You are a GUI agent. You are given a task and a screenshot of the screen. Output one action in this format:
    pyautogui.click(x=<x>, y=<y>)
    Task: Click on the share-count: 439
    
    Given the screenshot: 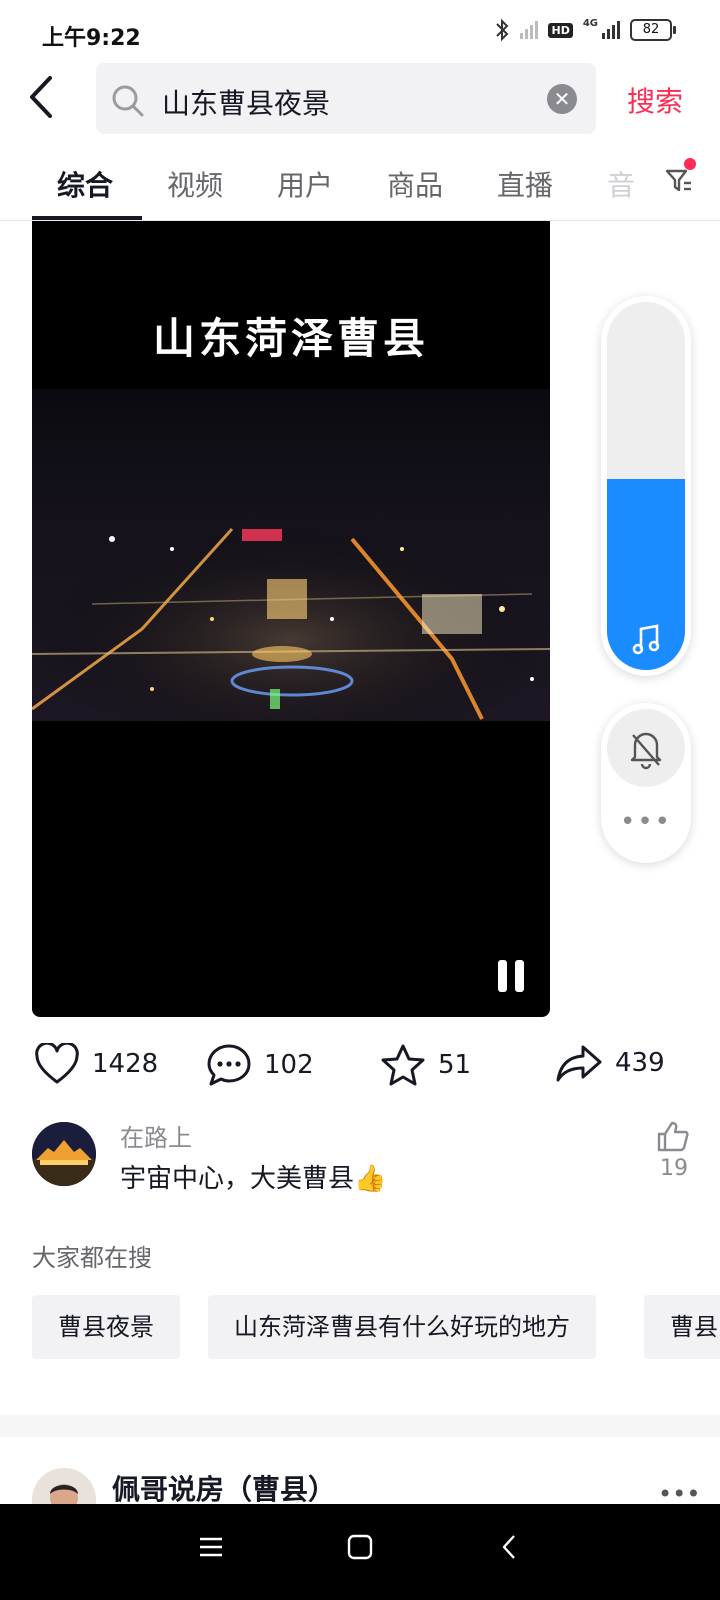 What is the action you would take?
    pyautogui.click(x=640, y=1063)
    